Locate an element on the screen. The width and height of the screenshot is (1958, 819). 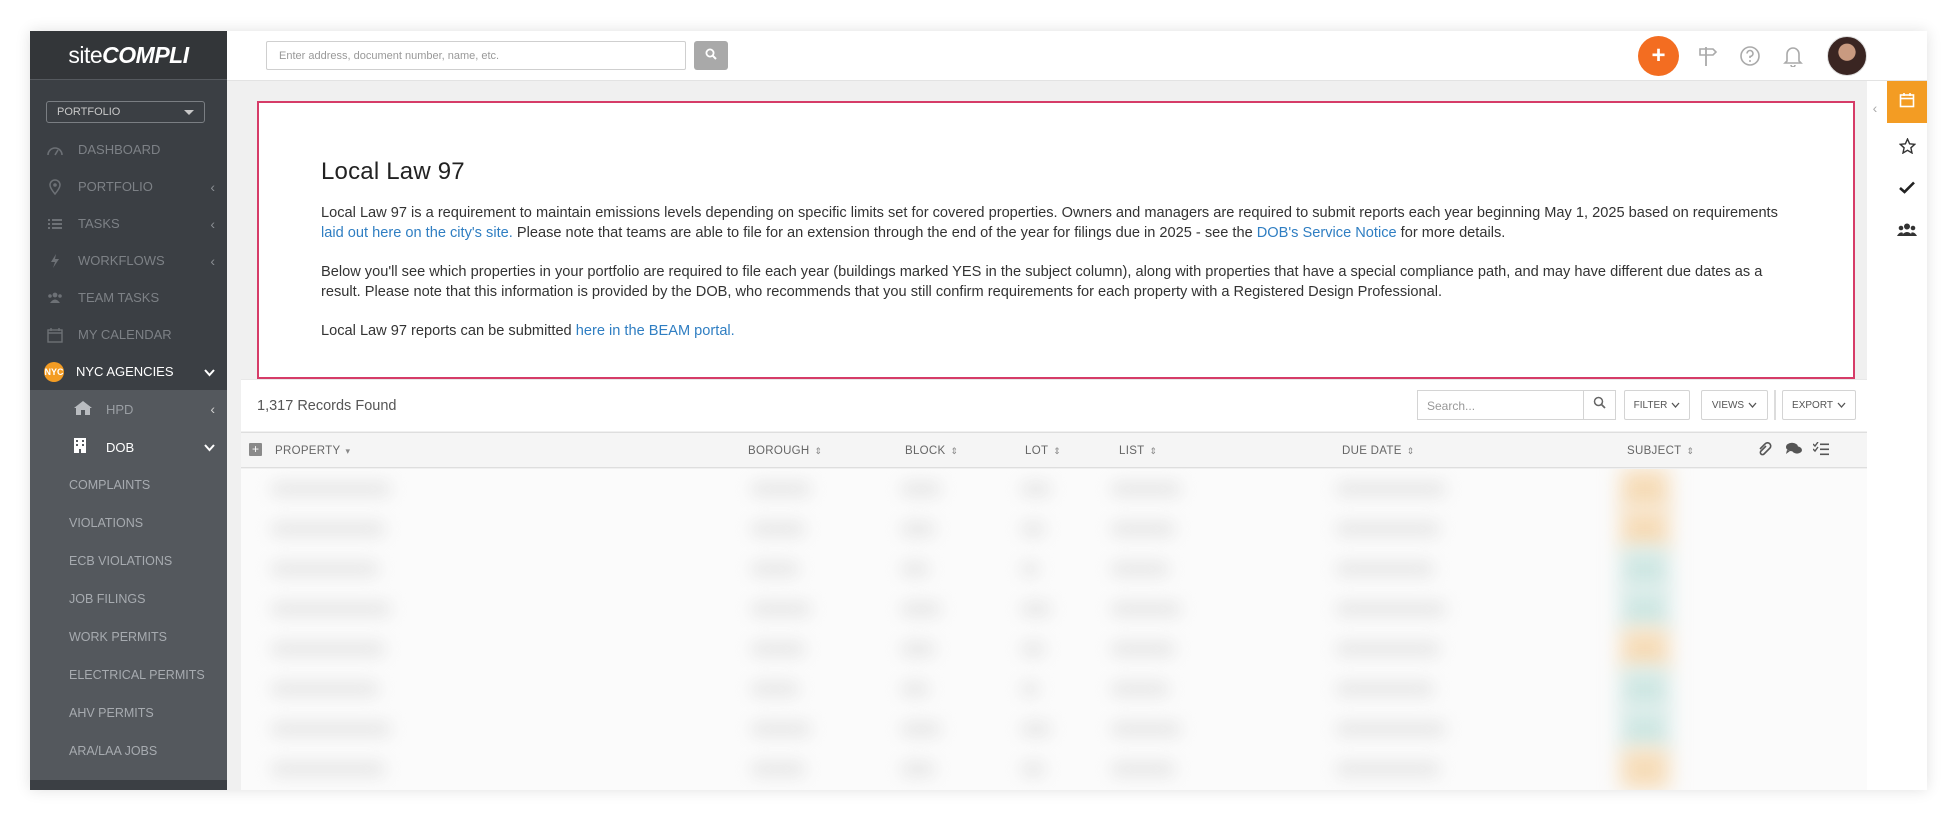
team-rail-button is located at coordinates (1907, 232).